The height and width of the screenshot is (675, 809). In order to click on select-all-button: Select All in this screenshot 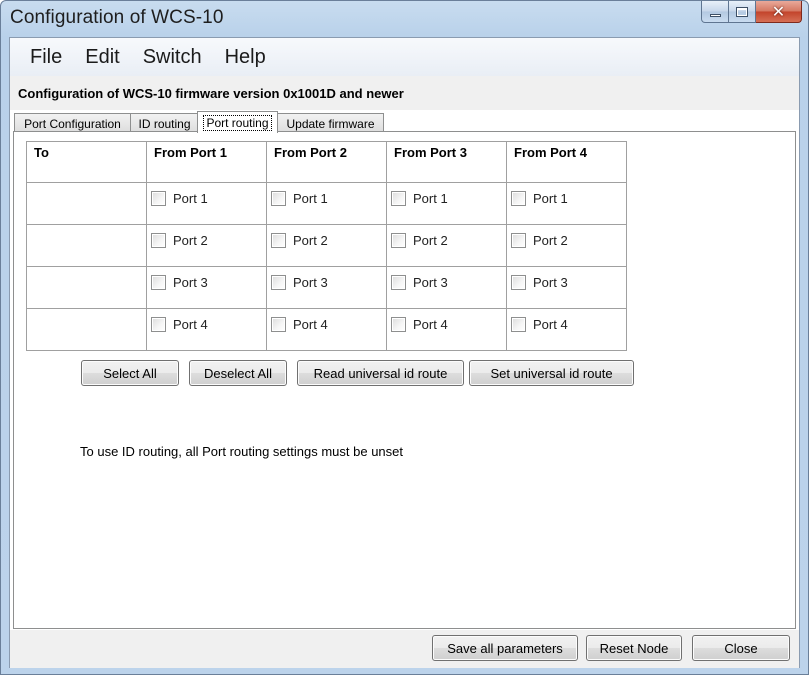, I will do `click(130, 373)`.